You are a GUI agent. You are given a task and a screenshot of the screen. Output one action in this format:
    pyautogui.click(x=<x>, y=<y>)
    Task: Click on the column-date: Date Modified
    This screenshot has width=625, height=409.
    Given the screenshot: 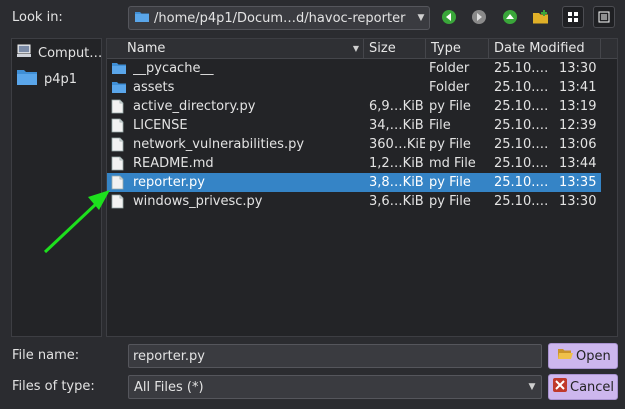 What is the action you would take?
    pyautogui.click(x=545, y=48)
    